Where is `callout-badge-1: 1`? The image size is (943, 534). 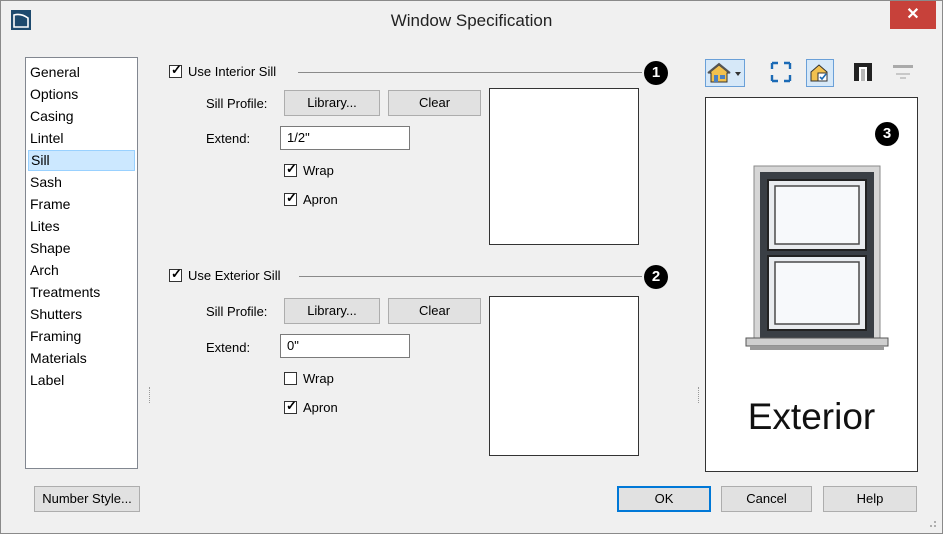 callout-badge-1: 1 is located at coordinates (656, 73).